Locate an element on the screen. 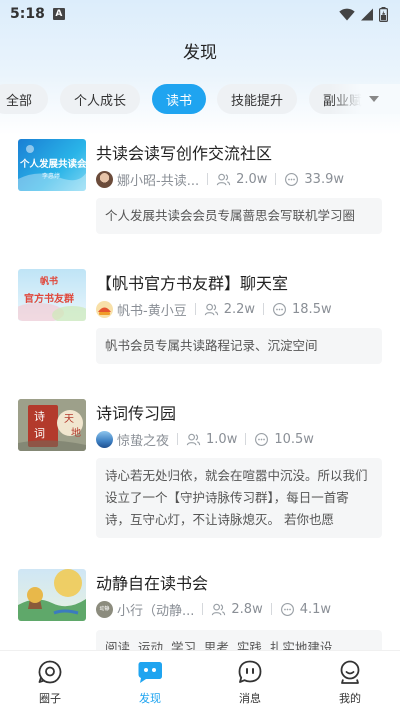 This screenshot has height=712, width=400. tab-skill-improvement: 技能提升 is located at coordinates (257, 99).